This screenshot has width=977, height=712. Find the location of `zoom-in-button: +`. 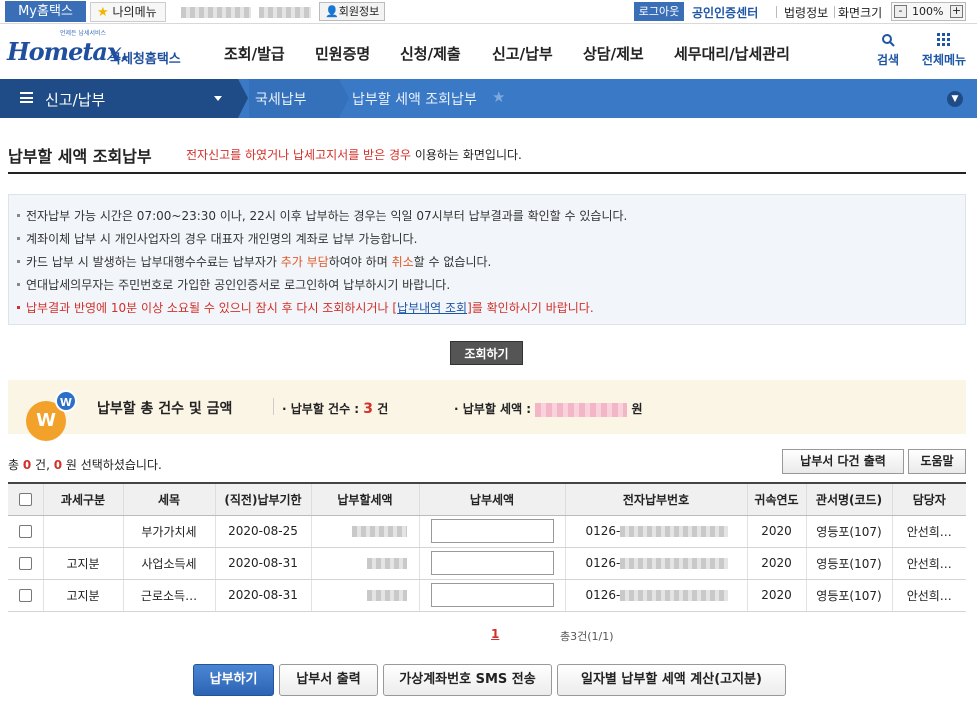

zoom-in-button: + is located at coordinates (956, 11).